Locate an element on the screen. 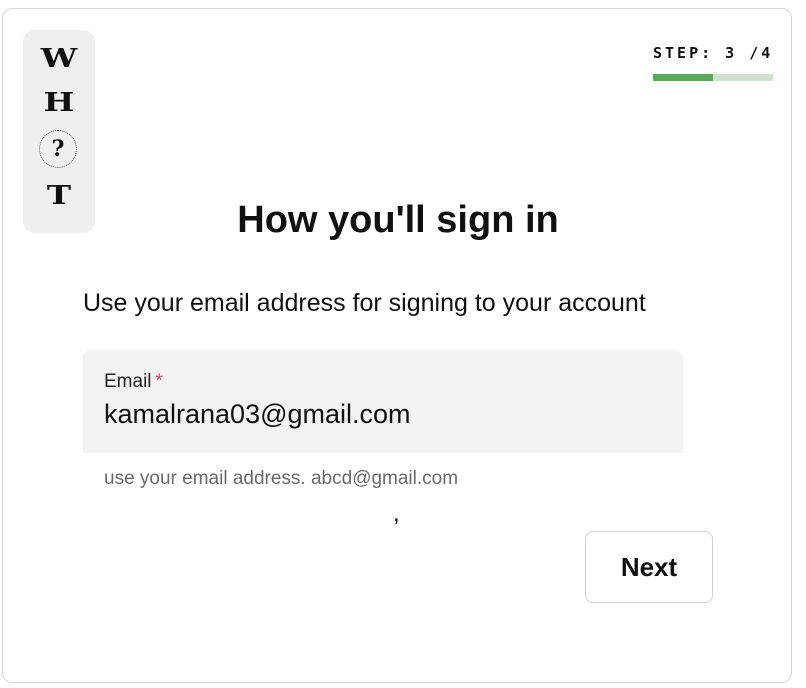 This screenshot has width=806, height=688. email-field-label: Email * is located at coordinates (133, 382).